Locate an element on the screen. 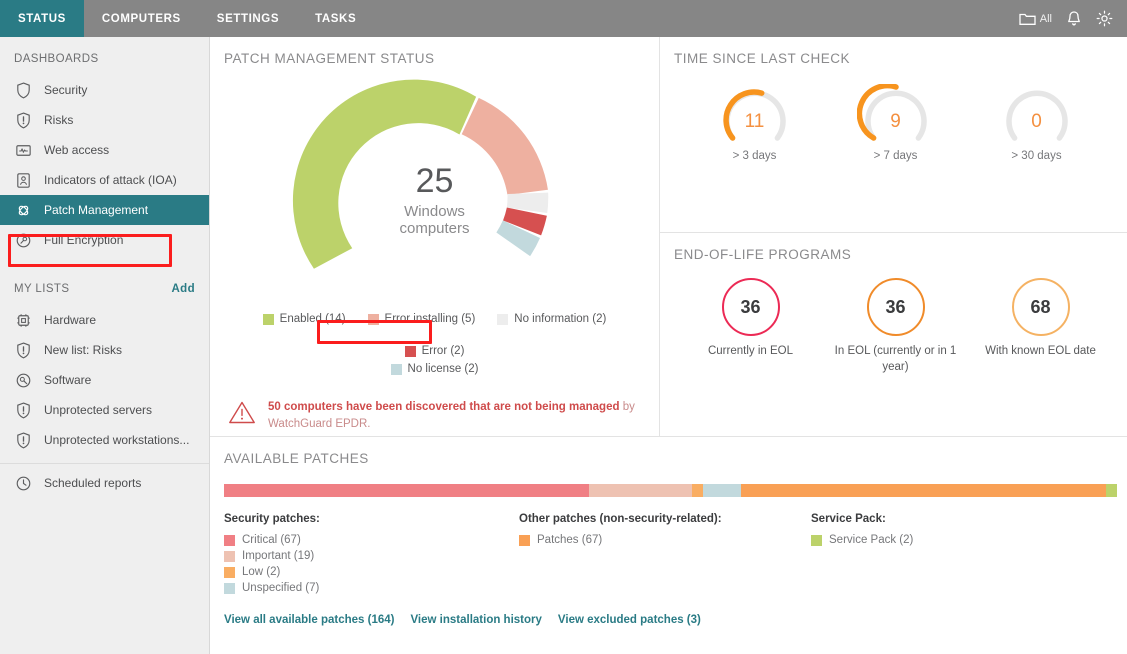 This screenshot has width=1127, height=654. legend-item-critical: Critical (67) is located at coordinates (371, 540).